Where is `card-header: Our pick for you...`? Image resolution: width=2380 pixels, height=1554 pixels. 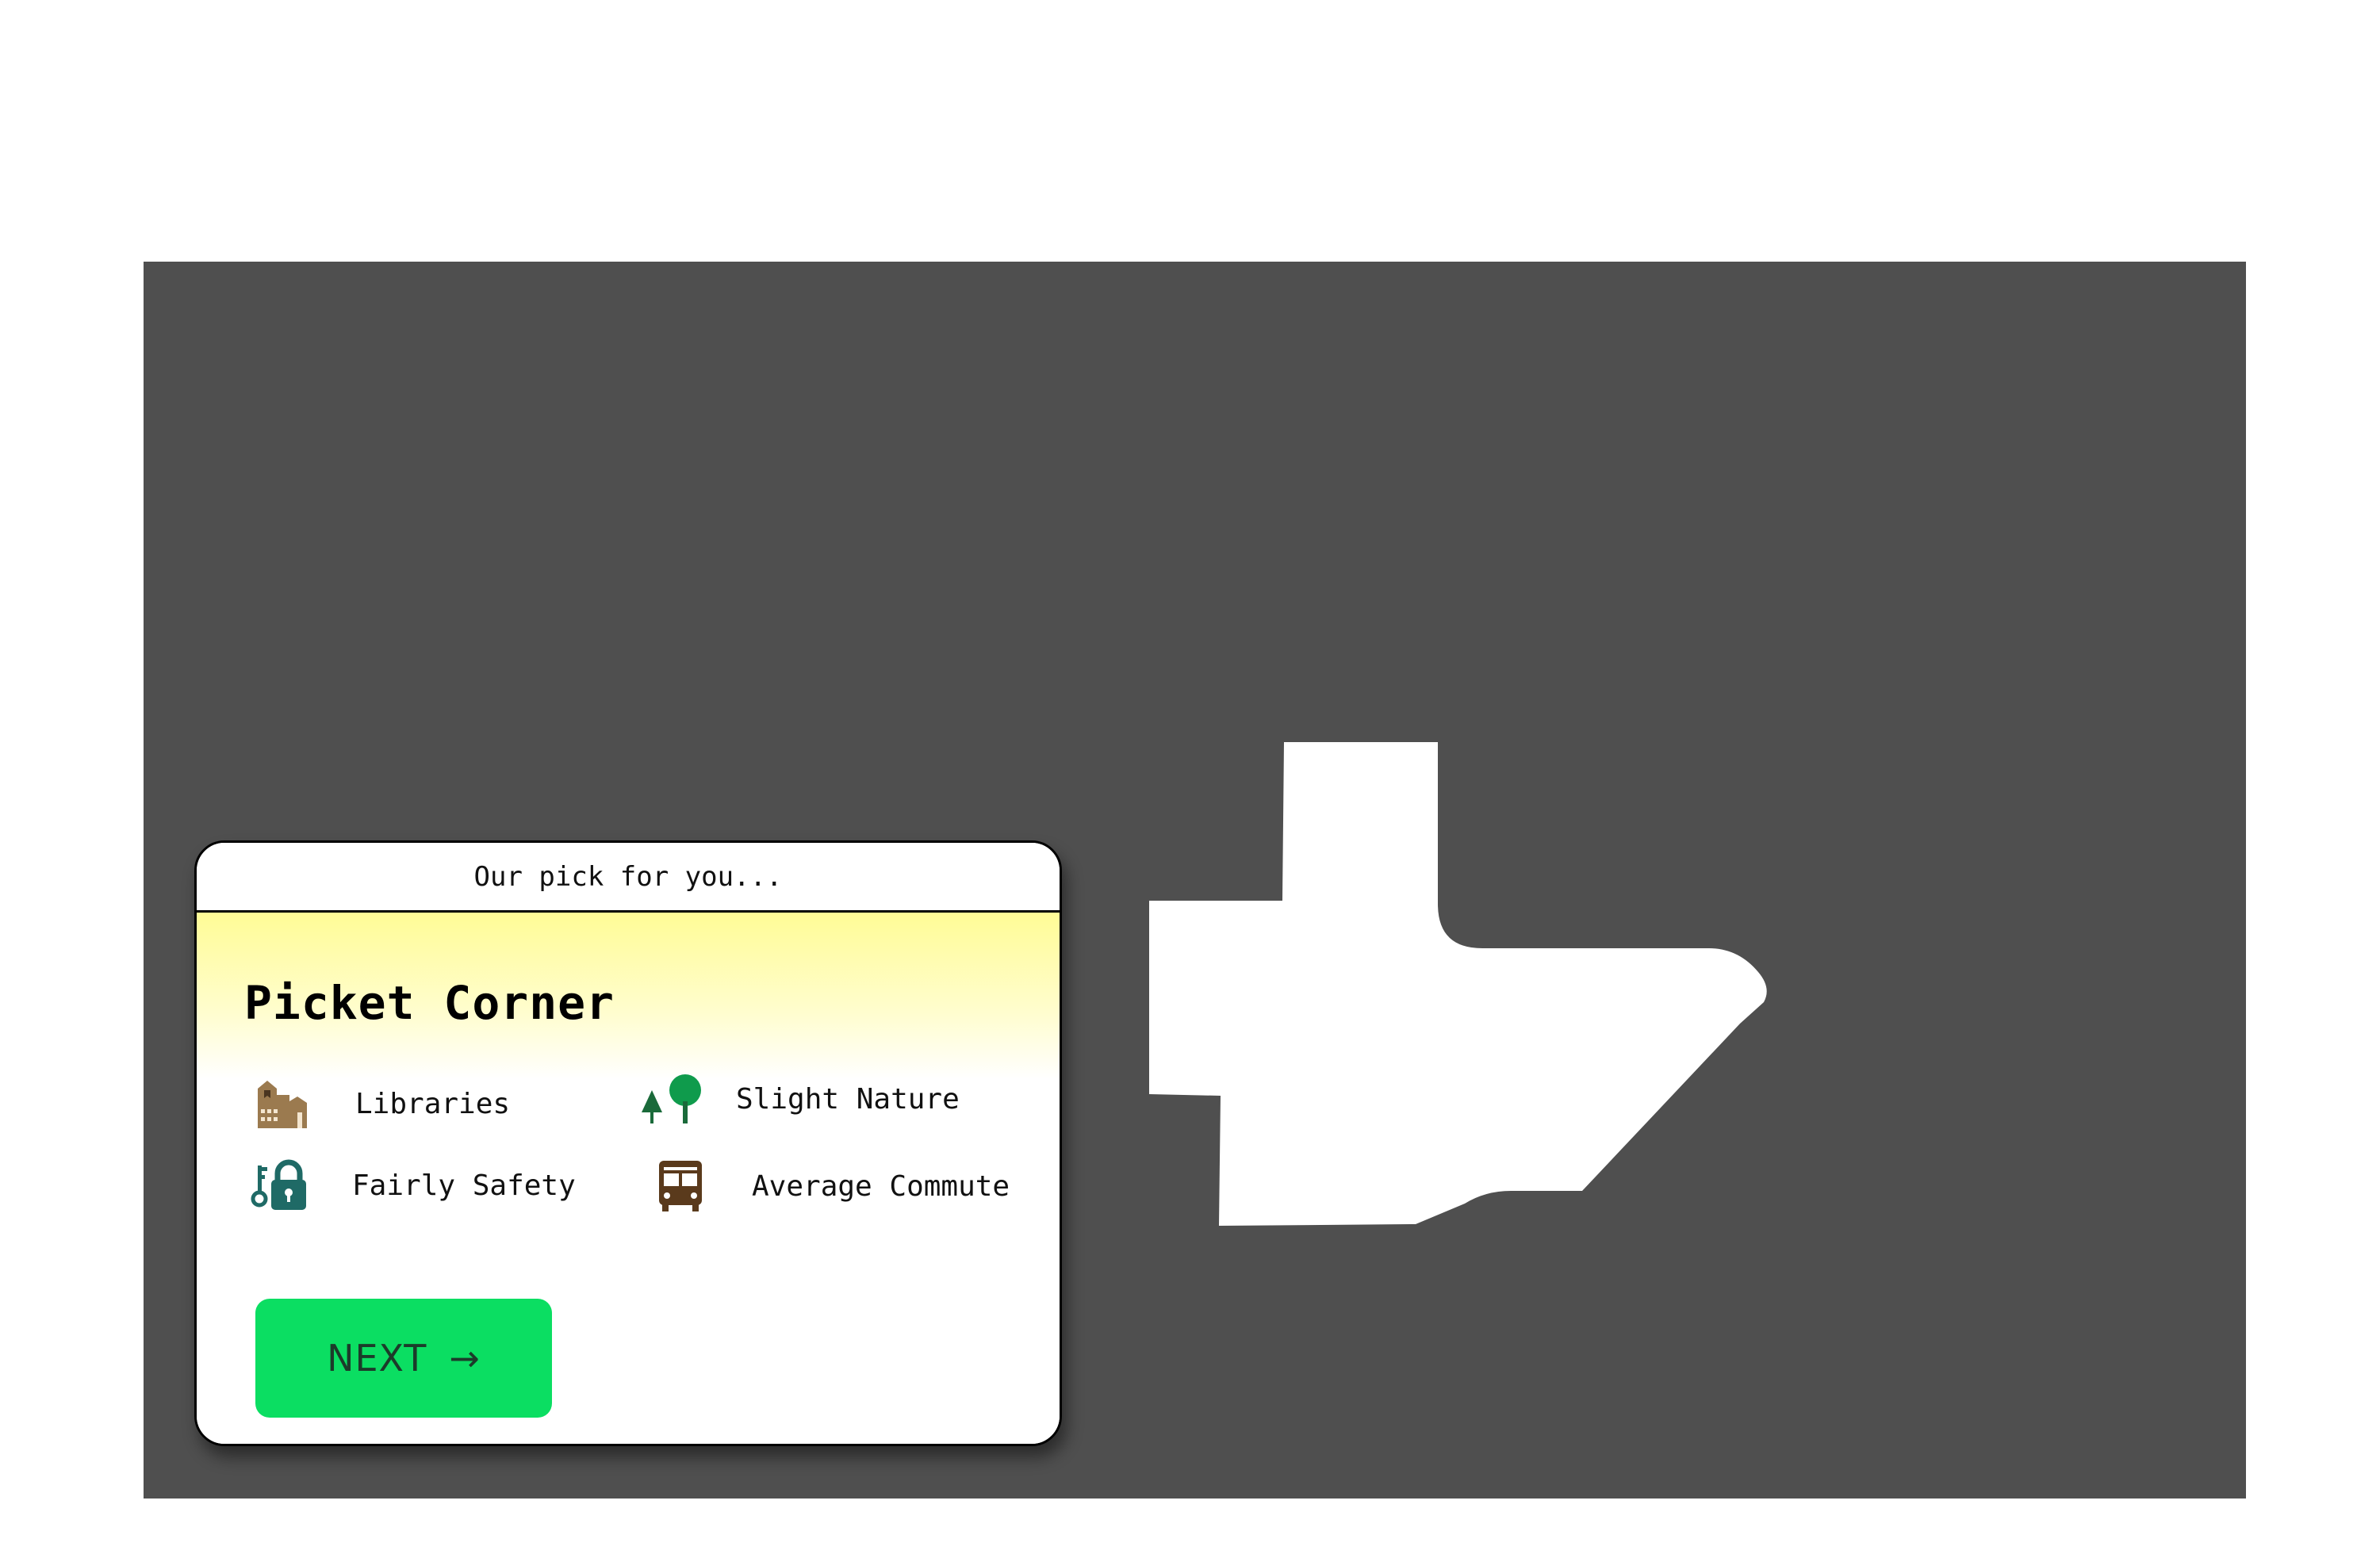
card-header: Our pick for you... is located at coordinates (628, 878).